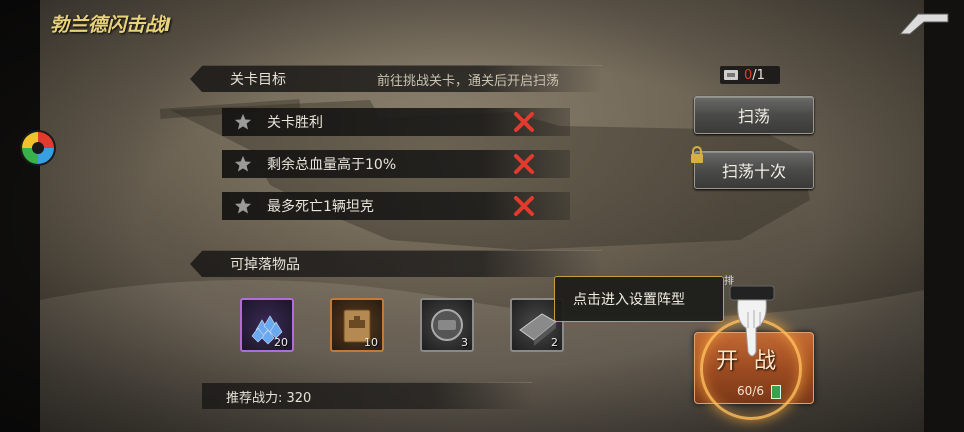 This screenshot has height=432, width=964. I want to click on tutorial-tooltip: 点击进入设置阵型, so click(639, 299).